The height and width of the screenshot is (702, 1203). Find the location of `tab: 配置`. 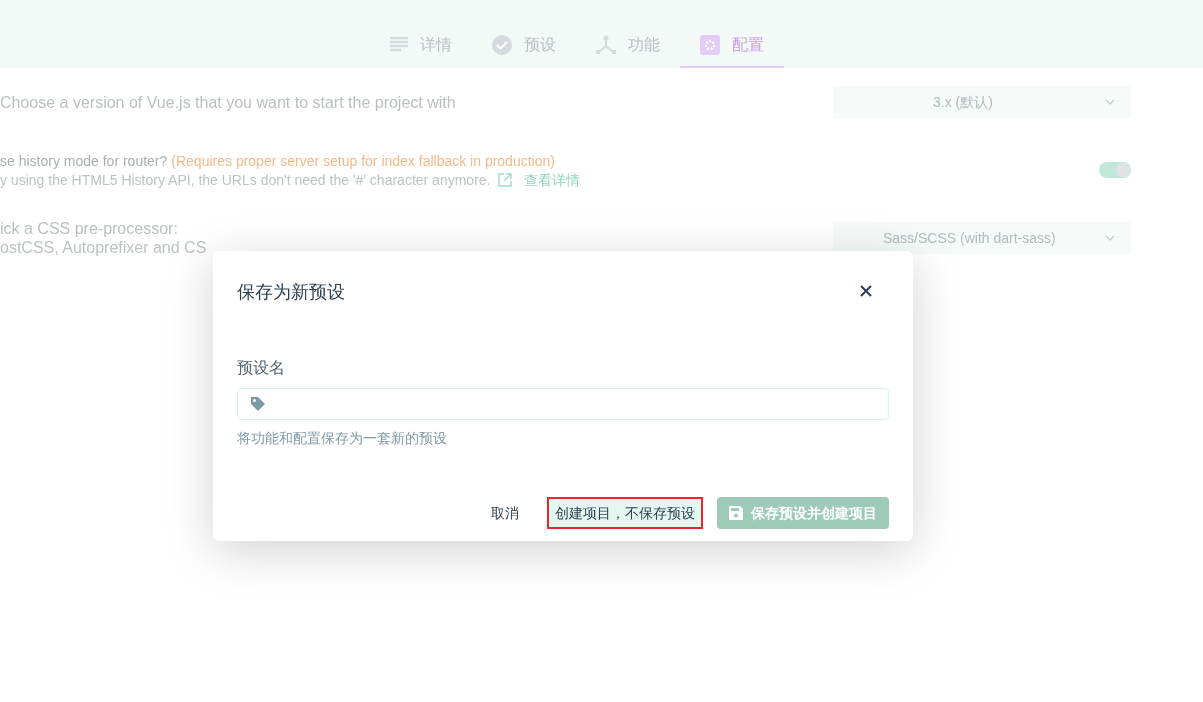

tab: 配置 is located at coordinates (731, 46).